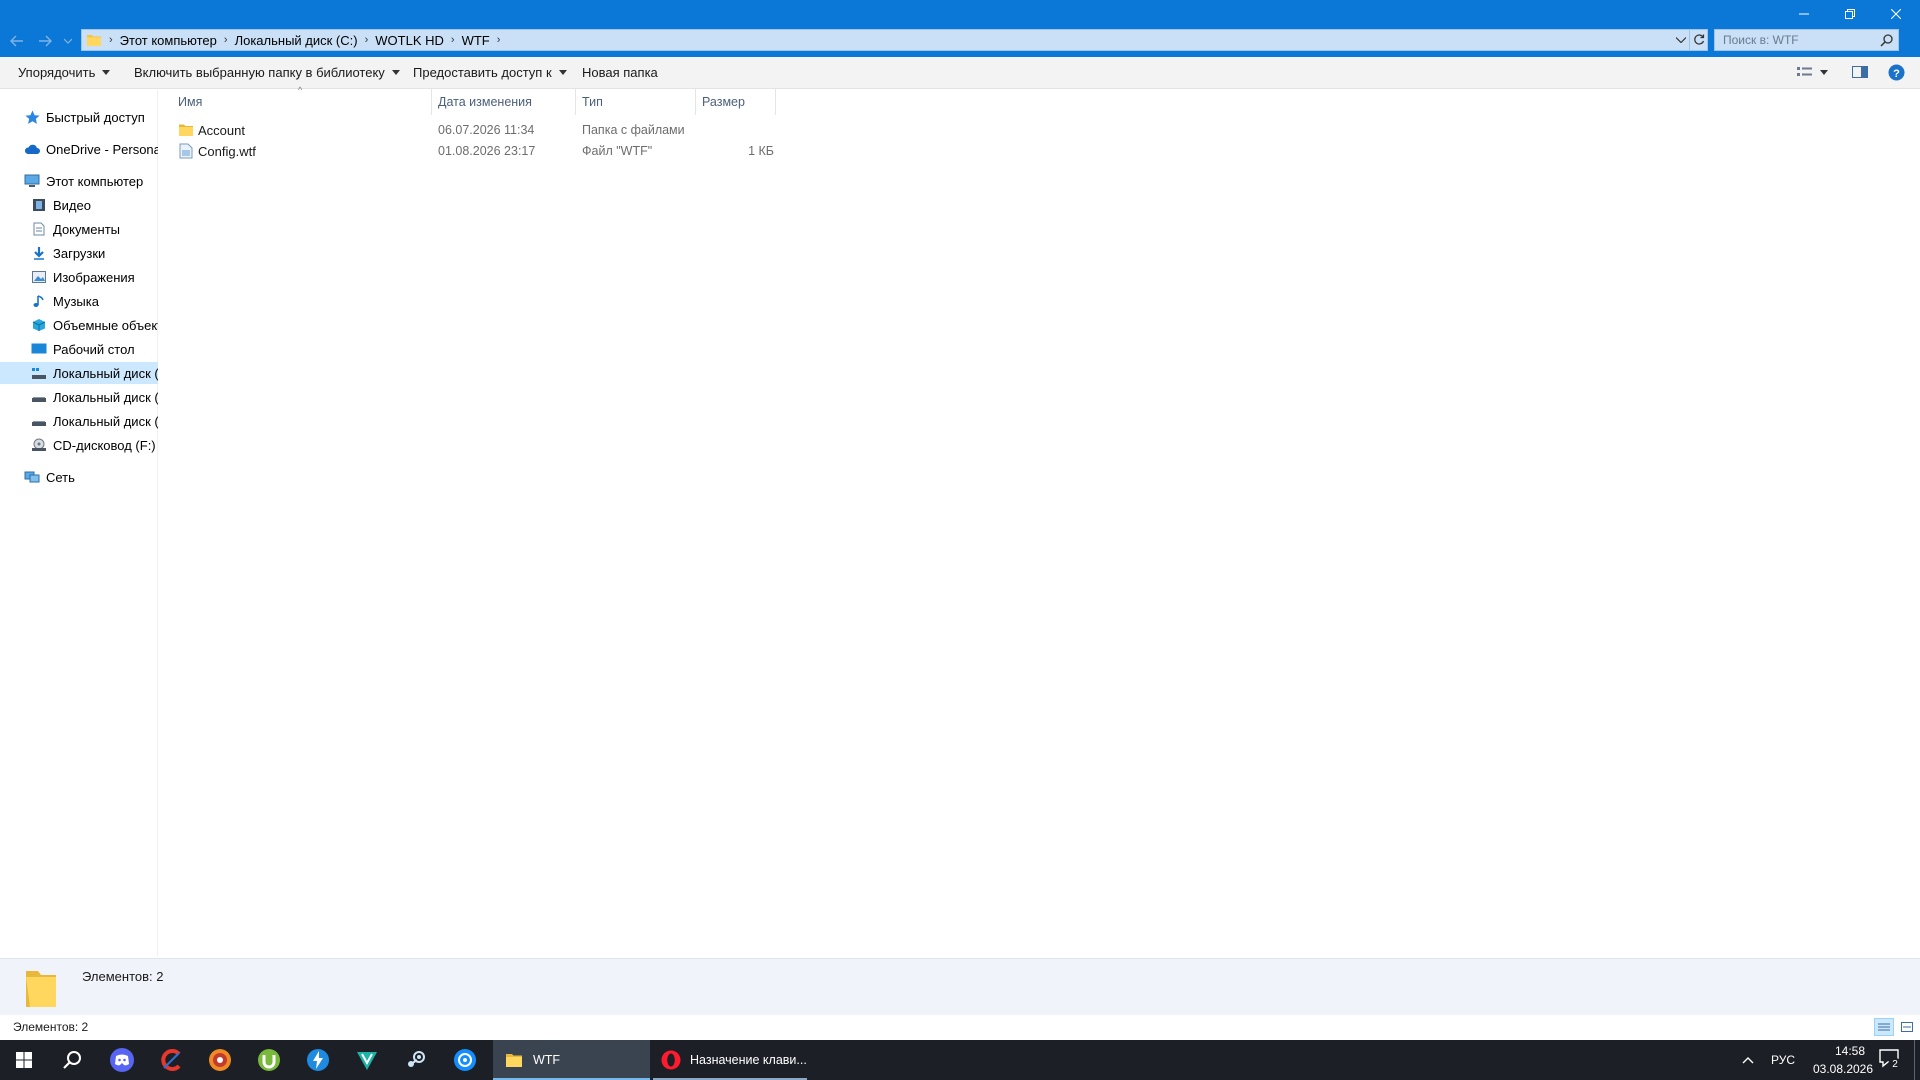 The height and width of the screenshot is (1080, 1920). I want to click on taskbar-ccleaner, so click(171, 1060).